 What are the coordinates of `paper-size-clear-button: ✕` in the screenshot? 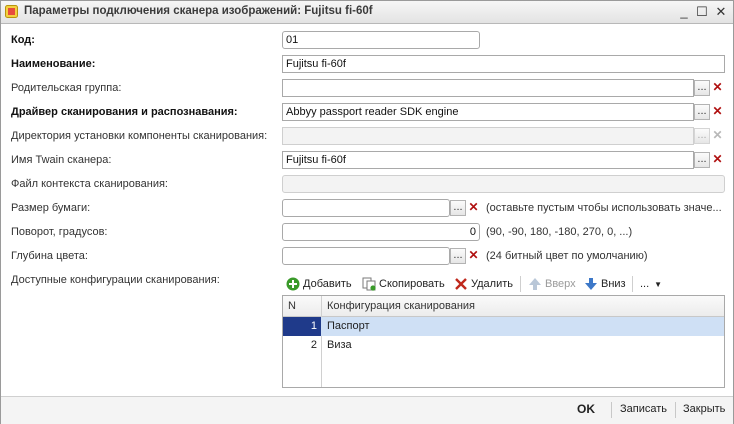 It's located at (473, 208).